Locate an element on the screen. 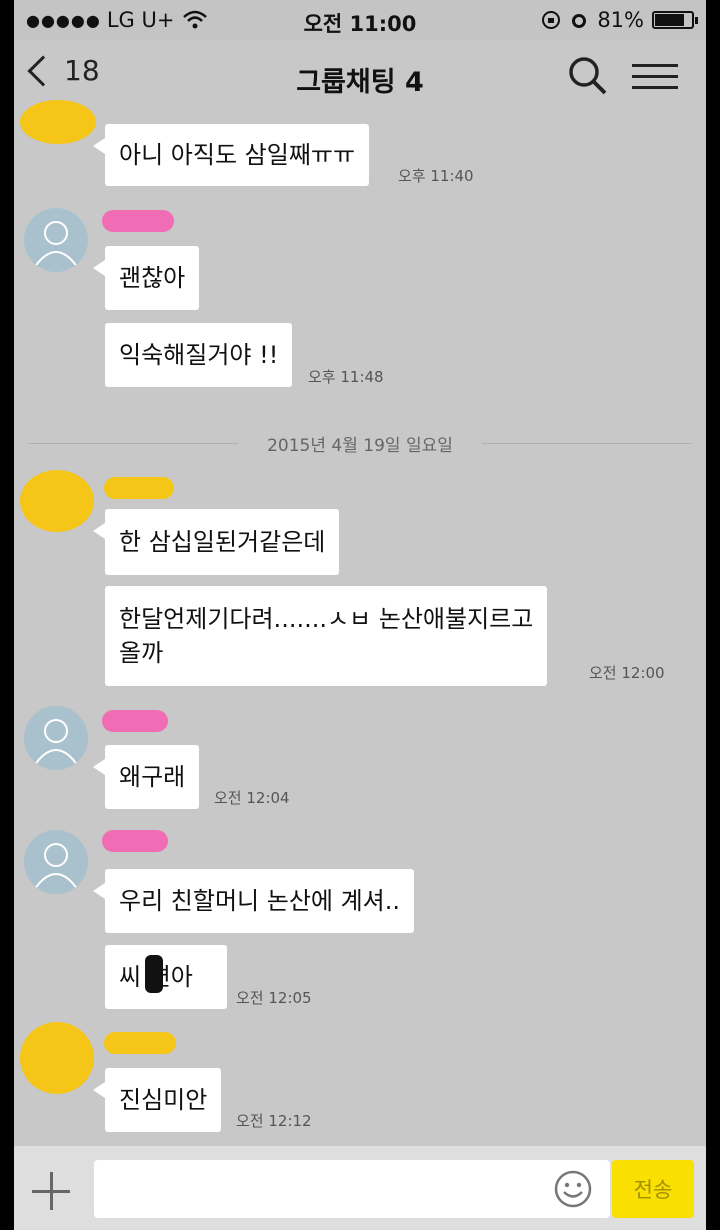  message-bubble: 괜찮아 is located at coordinates (146, 278).